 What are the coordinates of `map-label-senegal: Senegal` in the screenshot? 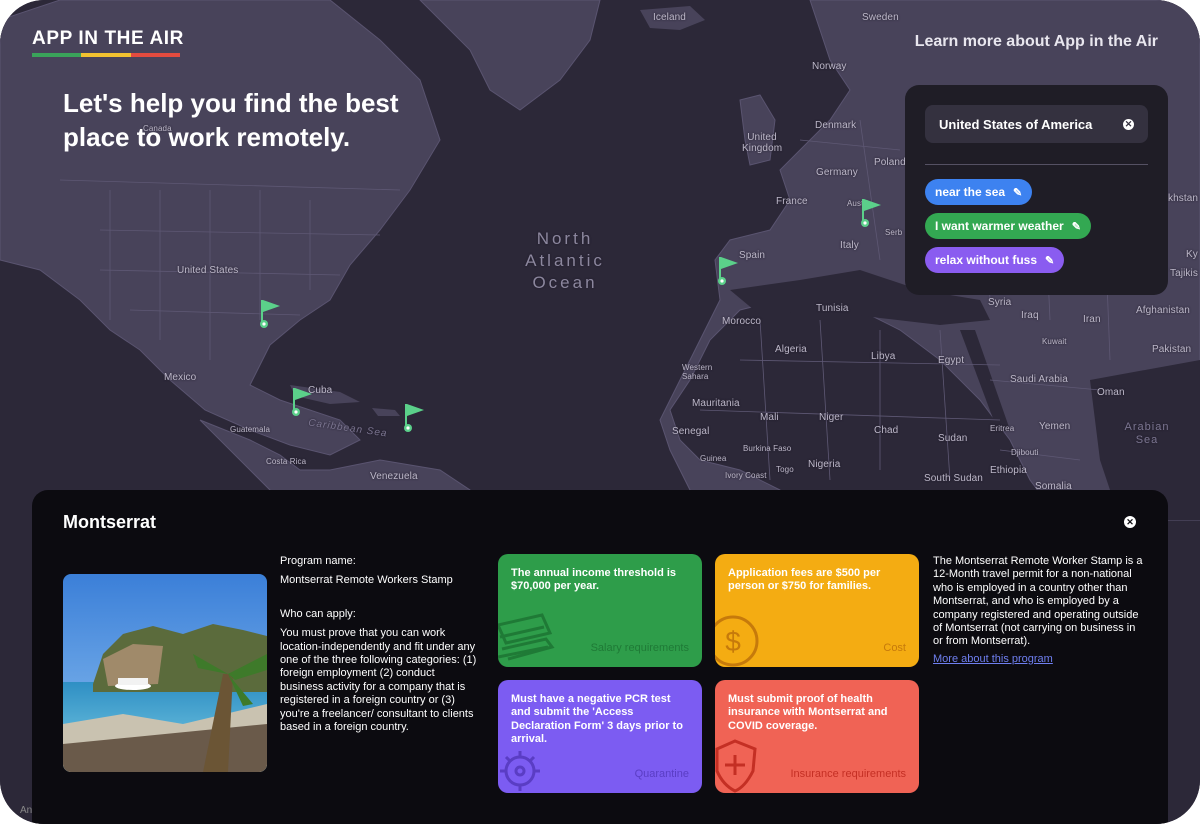 It's located at (691, 431).